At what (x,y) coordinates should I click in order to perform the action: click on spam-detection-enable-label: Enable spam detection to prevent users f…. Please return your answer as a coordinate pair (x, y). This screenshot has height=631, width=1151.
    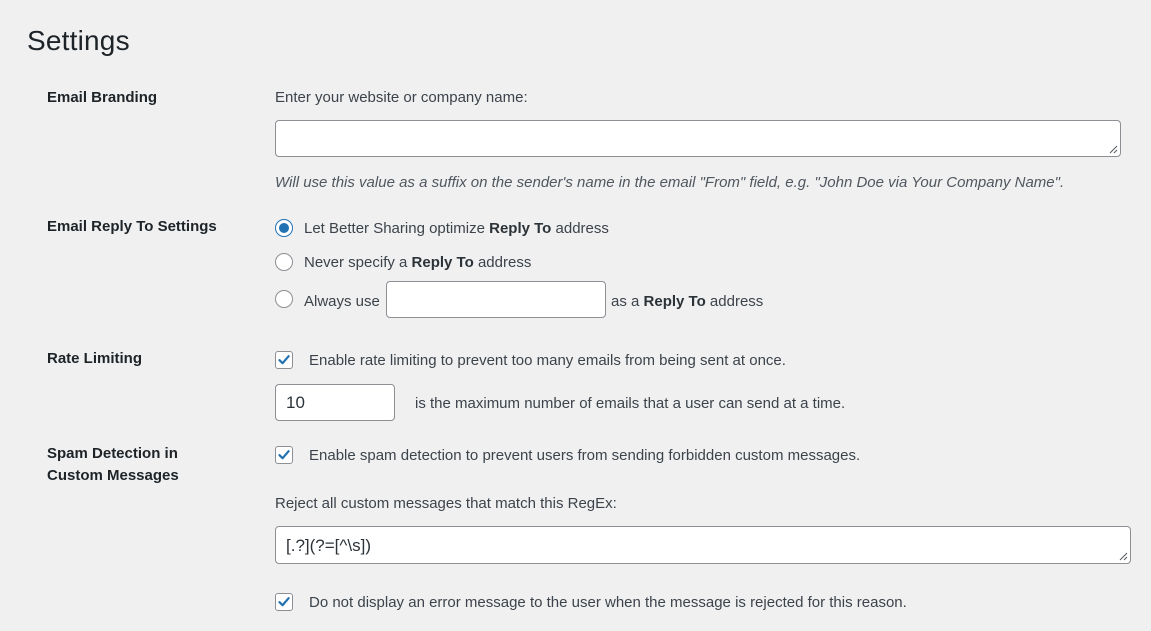
    Looking at the image, I should click on (584, 456).